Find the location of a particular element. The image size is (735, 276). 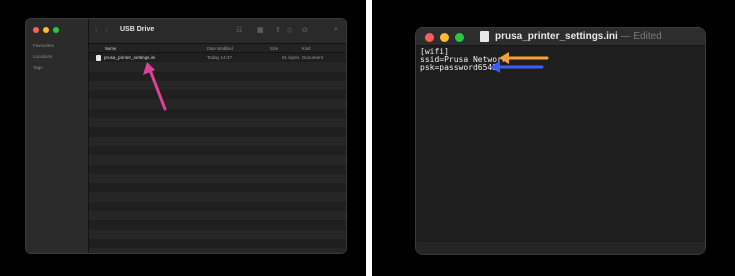

psk-arrow is located at coordinates (517, 67).